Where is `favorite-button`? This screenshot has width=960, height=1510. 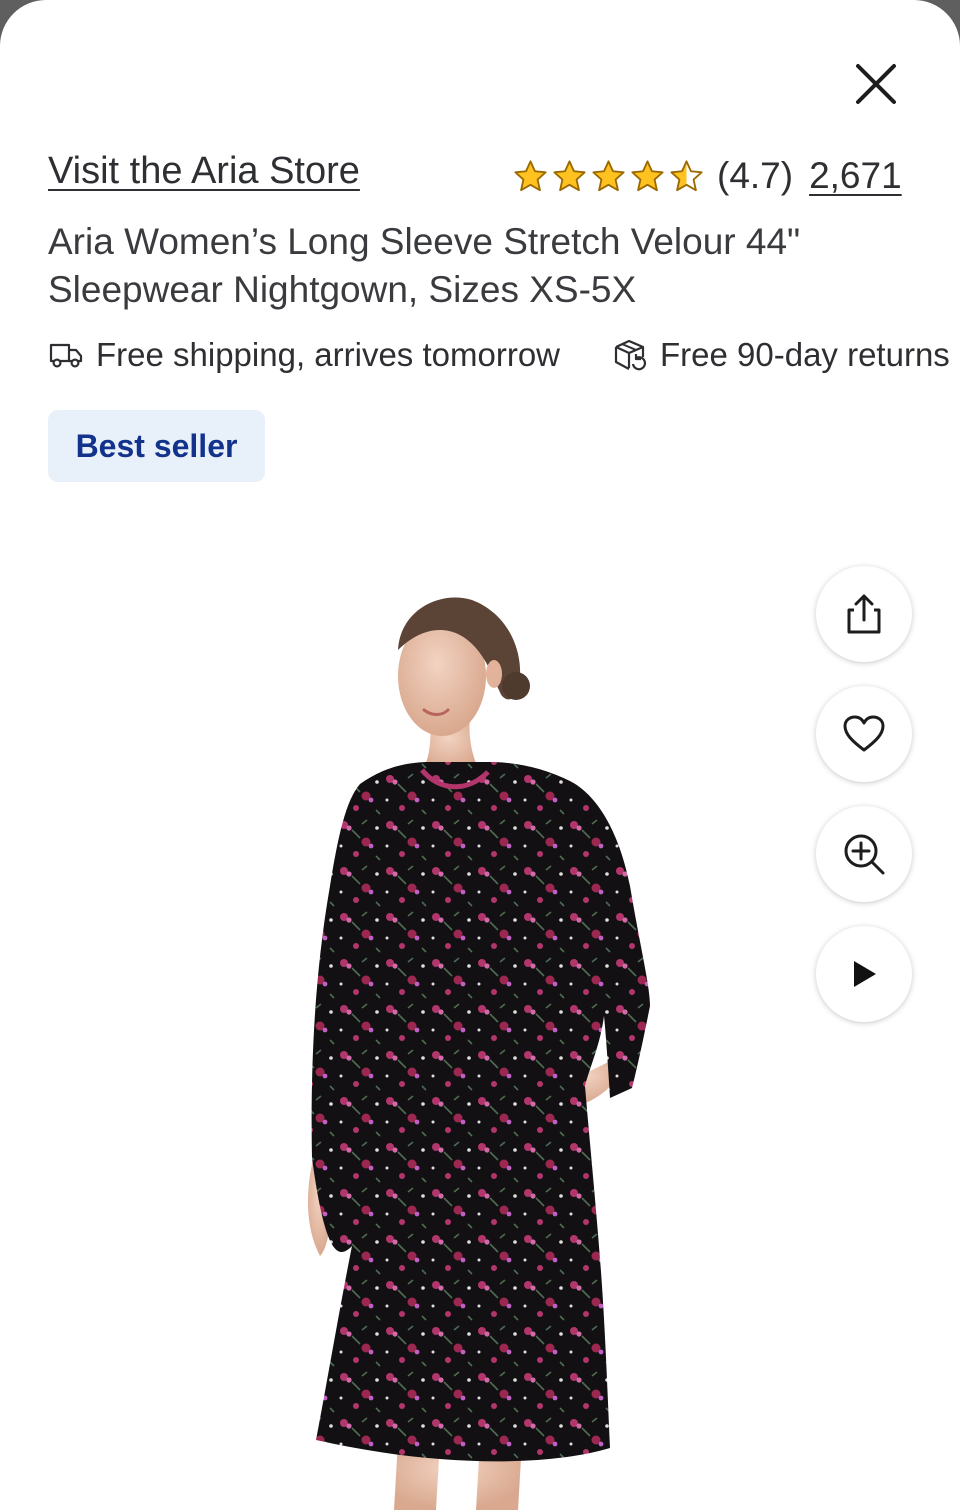
favorite-button is located at coordinates (864, 734).